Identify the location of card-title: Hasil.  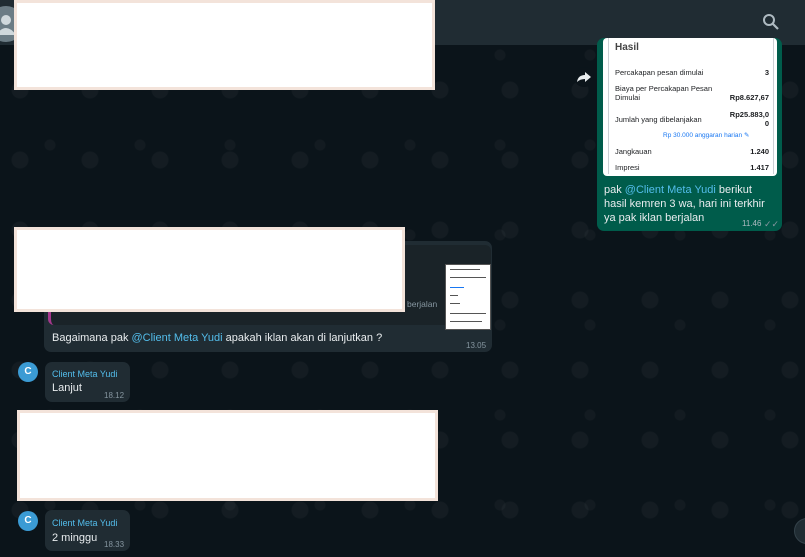
(627, 47).